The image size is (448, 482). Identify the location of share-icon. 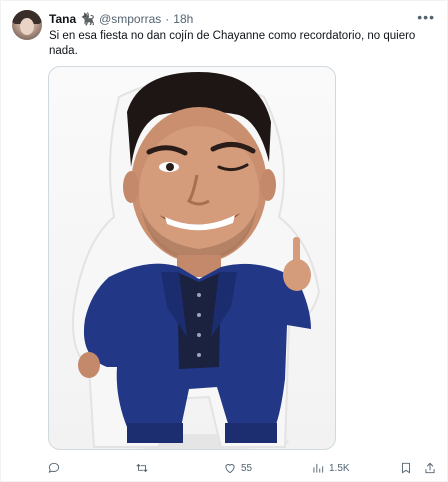
(430, 468).